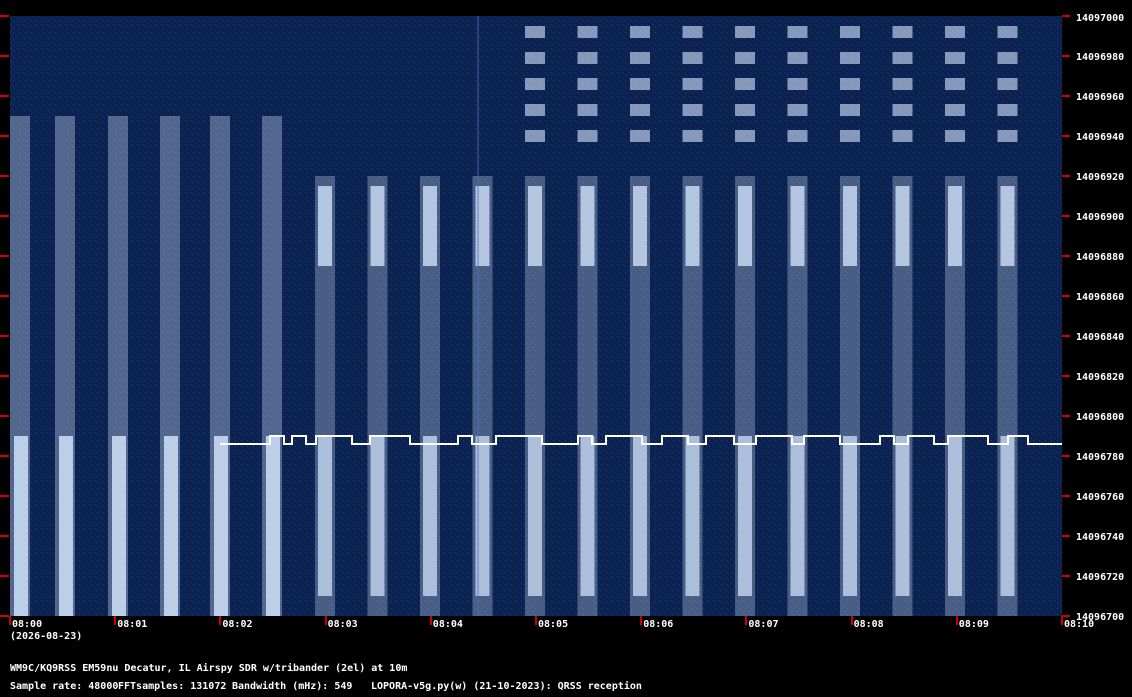 Image resolution: width=1132 pixels, height=697 pixels. I want to click on y-tick-label: 14096760, so click(1100, 497).